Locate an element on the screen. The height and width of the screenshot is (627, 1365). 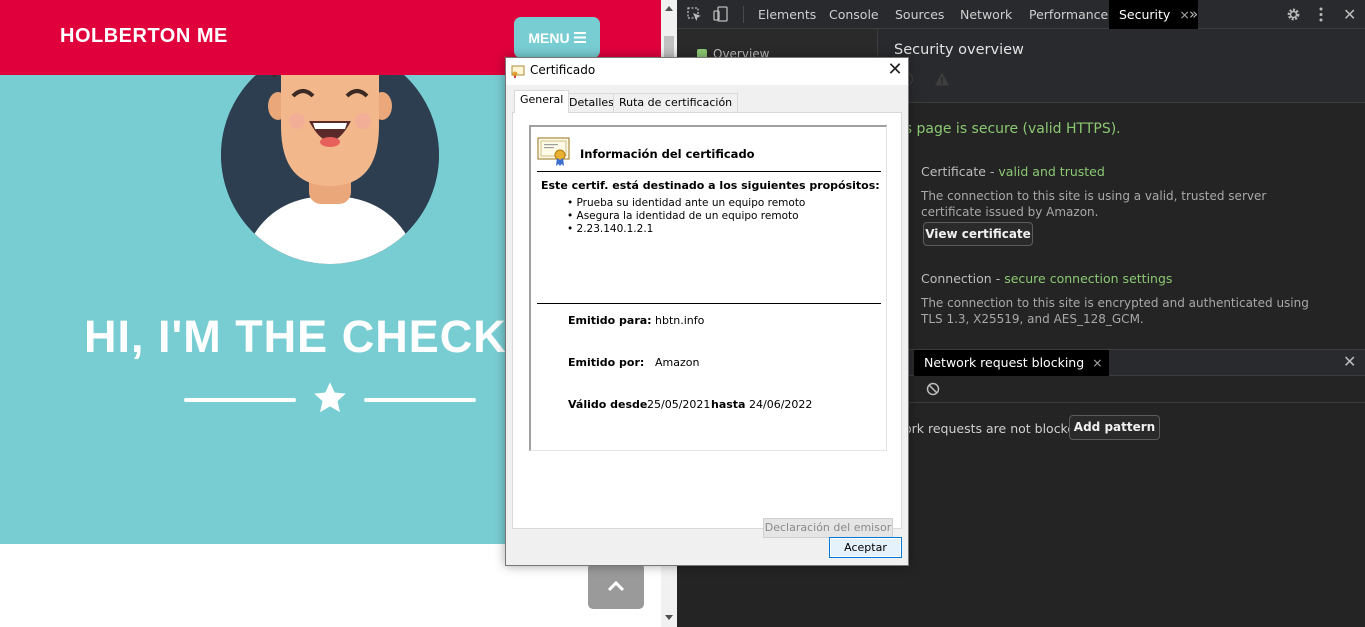
security-overview-header: Security overview is located at coordinates (1121, 66).